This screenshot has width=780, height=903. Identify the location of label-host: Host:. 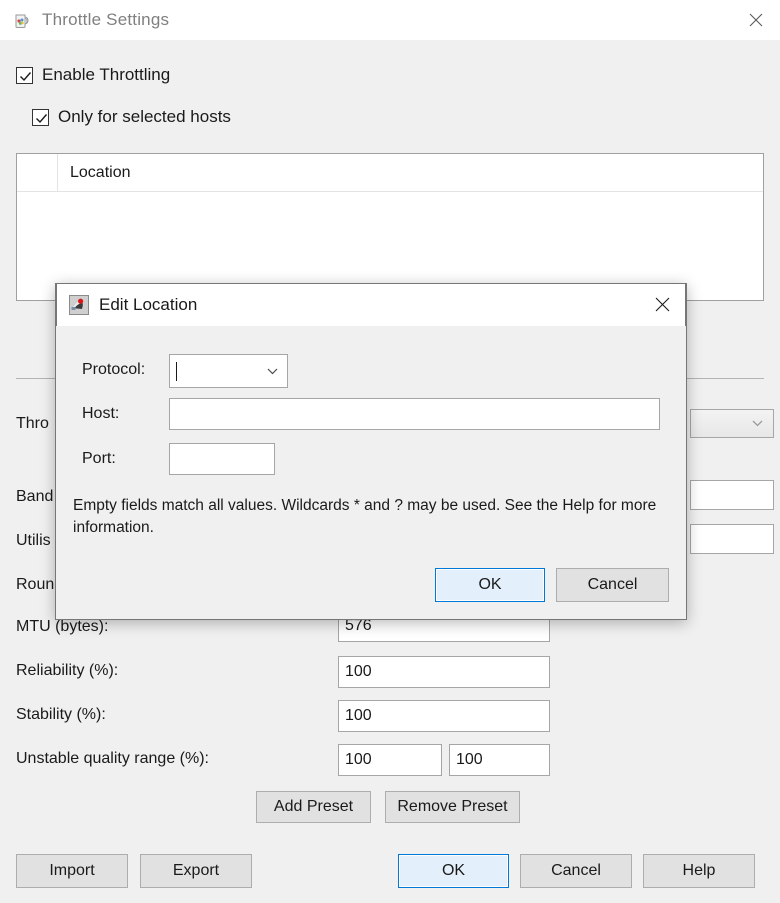
(101, 413).